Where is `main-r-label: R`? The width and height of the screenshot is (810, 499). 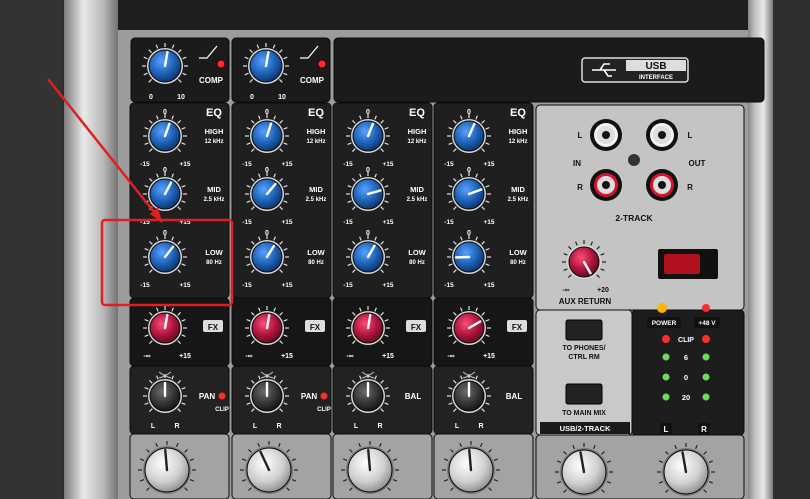
main-r-label: R is located at coordinates (704, 429).